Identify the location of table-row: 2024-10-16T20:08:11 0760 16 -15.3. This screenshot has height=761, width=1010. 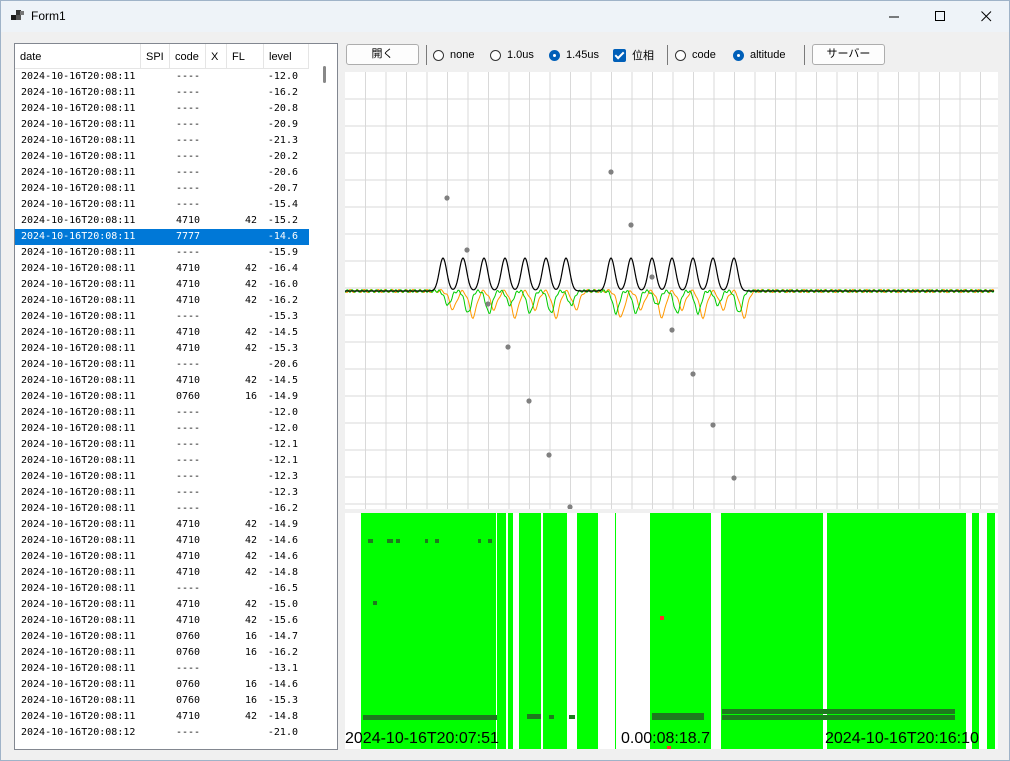
(162, 701).